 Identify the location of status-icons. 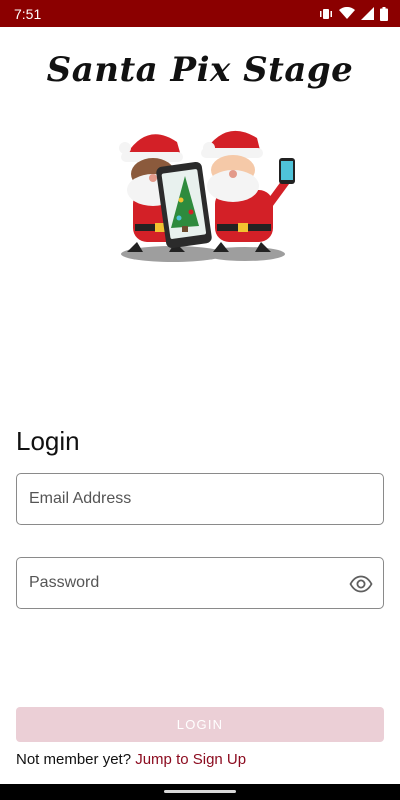
(353, 13).